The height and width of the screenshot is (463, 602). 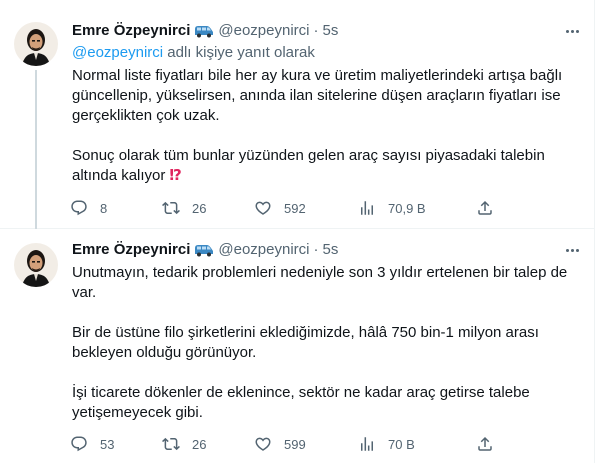 What do you see at coordinates (107, 444) in the screenshot?
I see `reply-count: 53` at bounding box center [107, 444].